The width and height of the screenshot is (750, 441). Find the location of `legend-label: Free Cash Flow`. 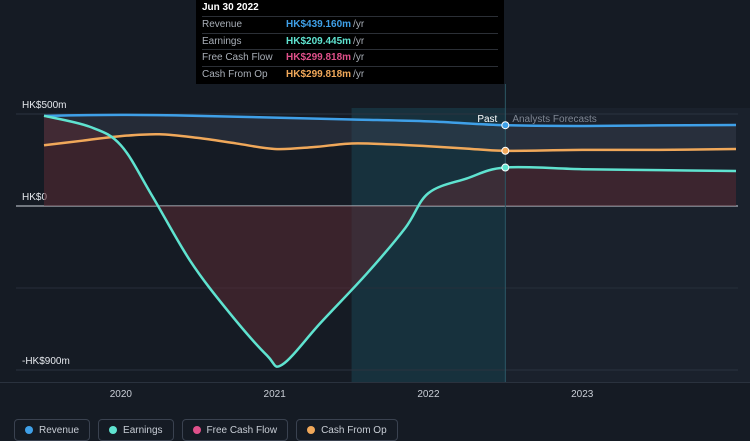

legend-label: Free Cash Flow is located at coordinates (242, 430).